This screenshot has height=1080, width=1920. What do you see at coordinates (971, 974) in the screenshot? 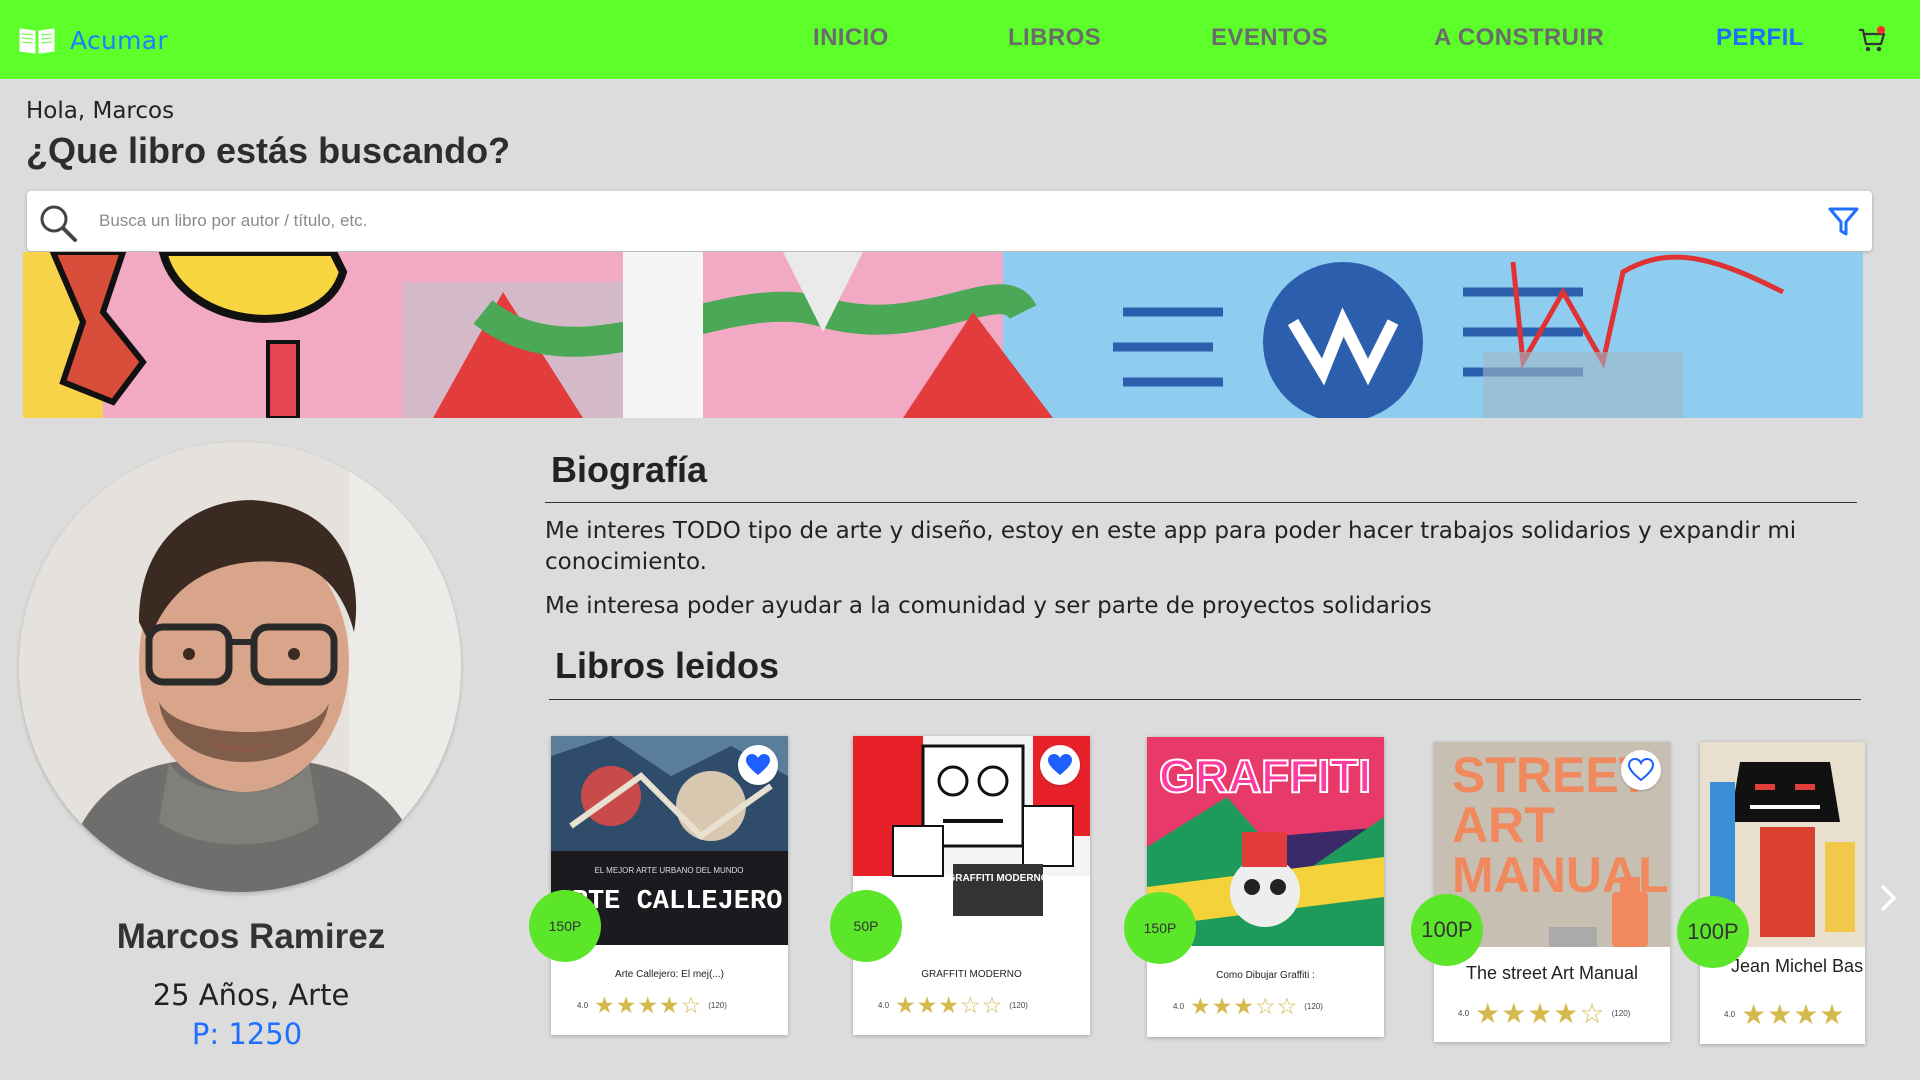
I see `book-title: GRAFFITI MODERNO` at bounding box center [971, 974].